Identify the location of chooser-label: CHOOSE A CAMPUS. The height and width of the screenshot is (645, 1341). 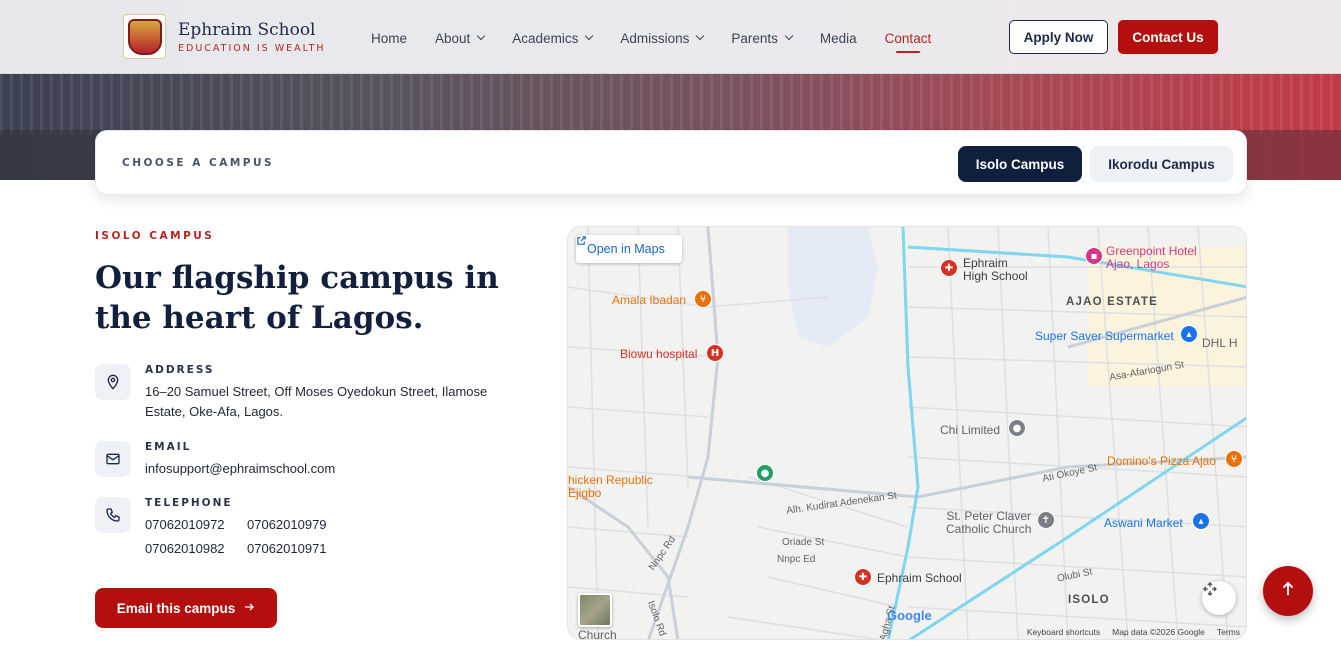
(198, 163).